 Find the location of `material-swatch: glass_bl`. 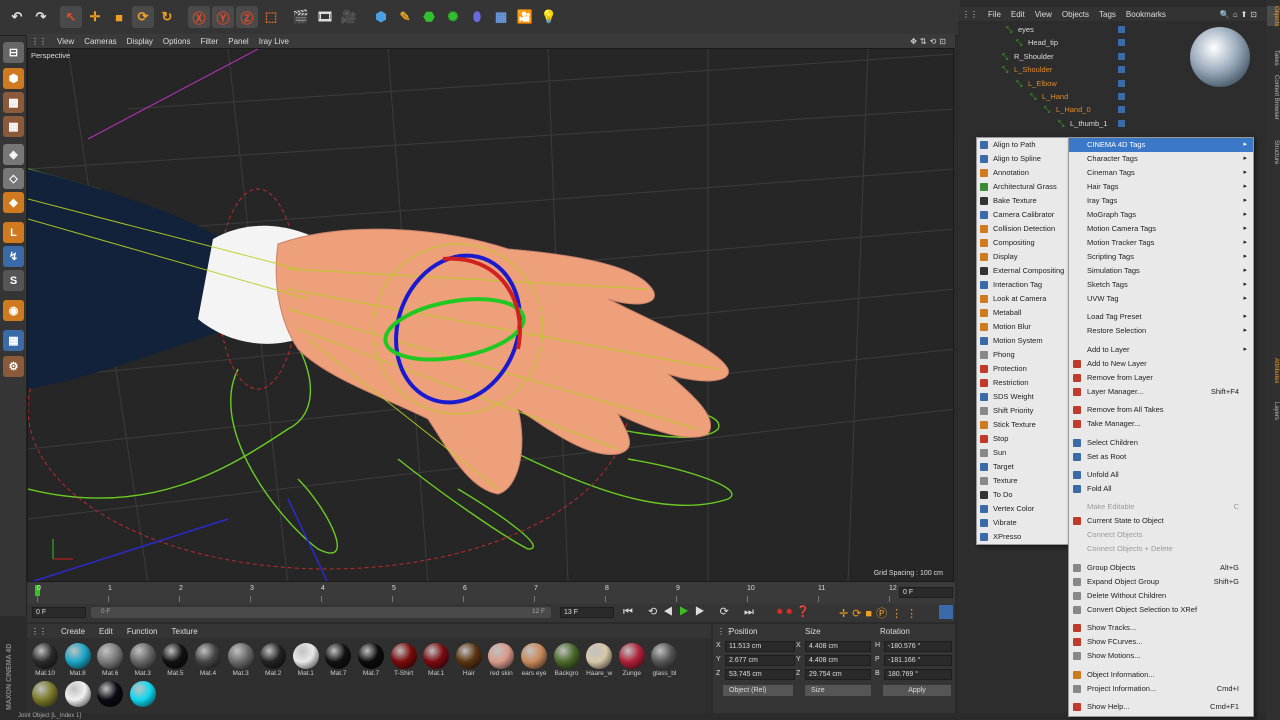

material-swatch: glass_bl is located at coordinates (664, 661).